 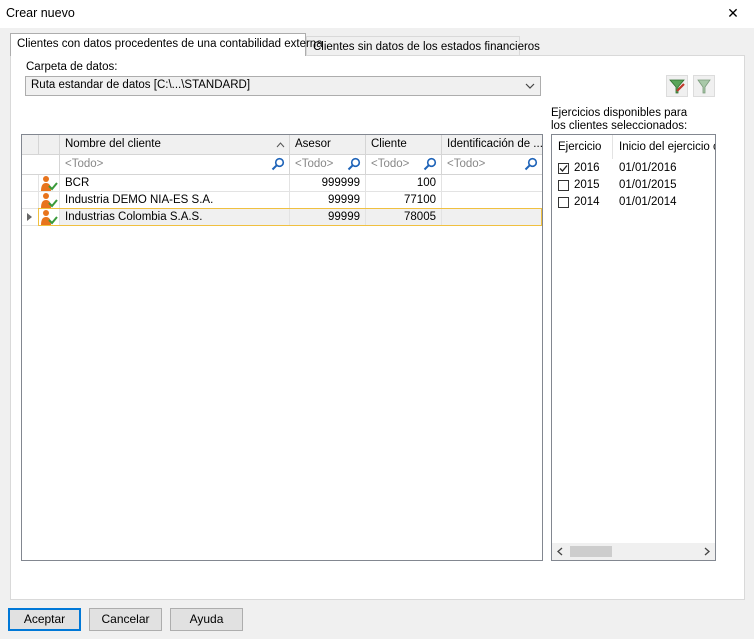 I want to click on column-header-cliente: Cliente, so click(x=404, y=145).